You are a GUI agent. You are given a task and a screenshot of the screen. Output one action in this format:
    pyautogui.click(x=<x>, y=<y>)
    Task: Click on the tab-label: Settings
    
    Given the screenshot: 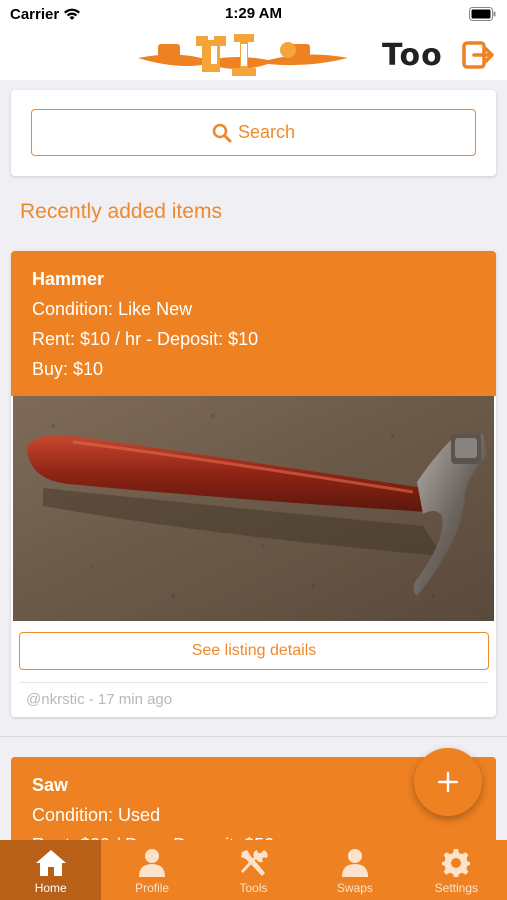 What is the action you would take?
    pyautogui.click(x=456, y=888)
    